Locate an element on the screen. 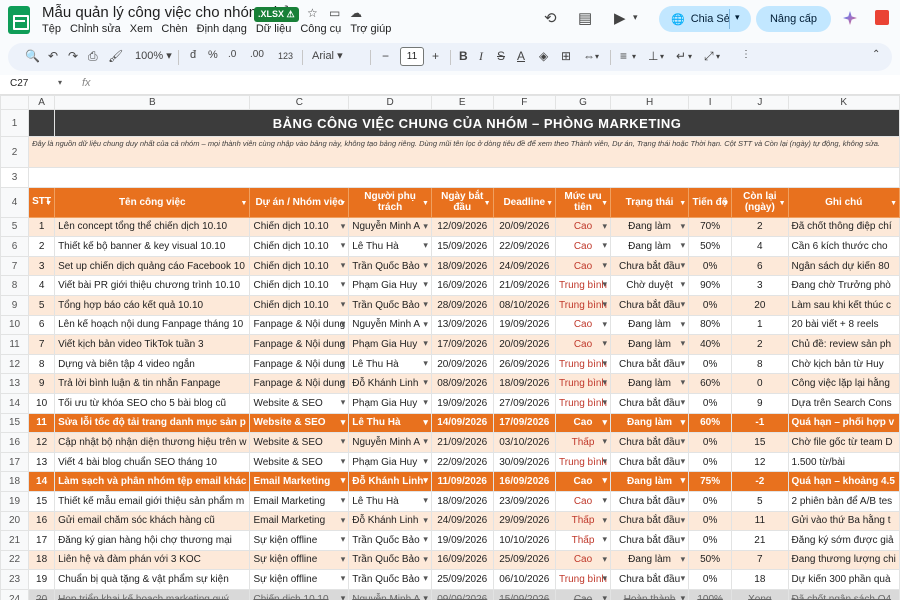 This screenshot has width=900, height=600. cell-stt: 13 is located at coordinates (42, 462).